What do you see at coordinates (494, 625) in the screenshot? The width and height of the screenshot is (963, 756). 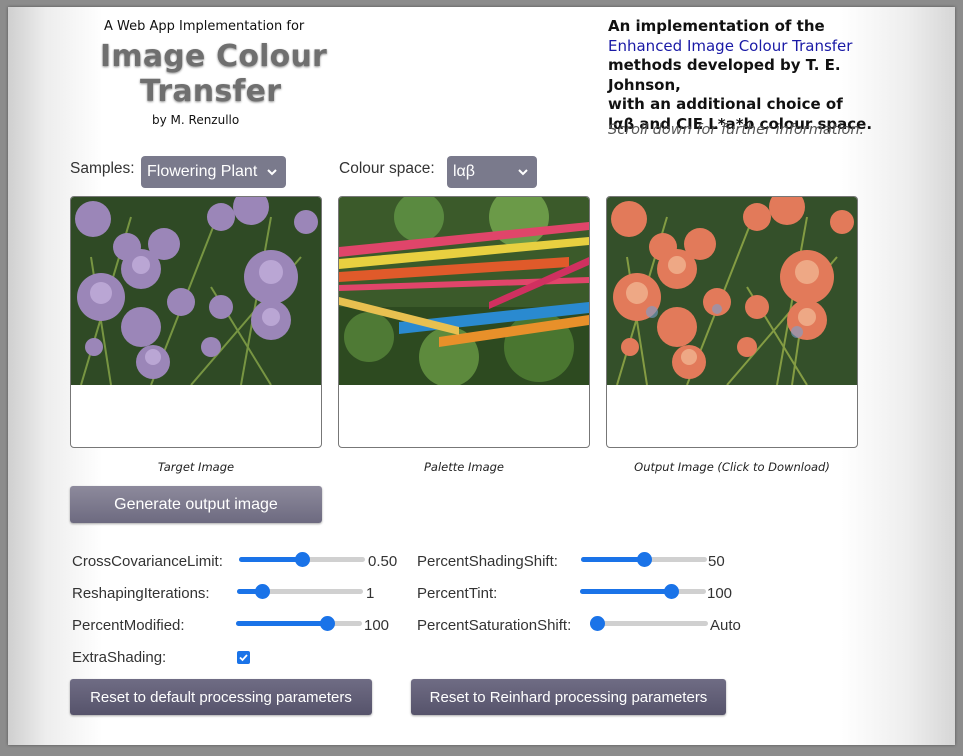 I see `percent-saturation-shift-label: PercentSaturationShift:` at bounding box center [494, 625].